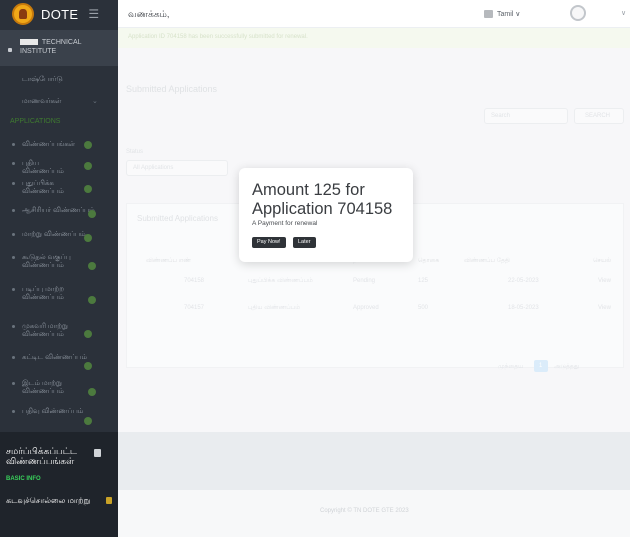 This screenshot has height=537, width=630. Describe the element at coordinates (49, 262) in the screenshot. I see `sidebar-item-additional-class: கூடுதல் வகுப்பு விண்ணப்பம்` at that location.